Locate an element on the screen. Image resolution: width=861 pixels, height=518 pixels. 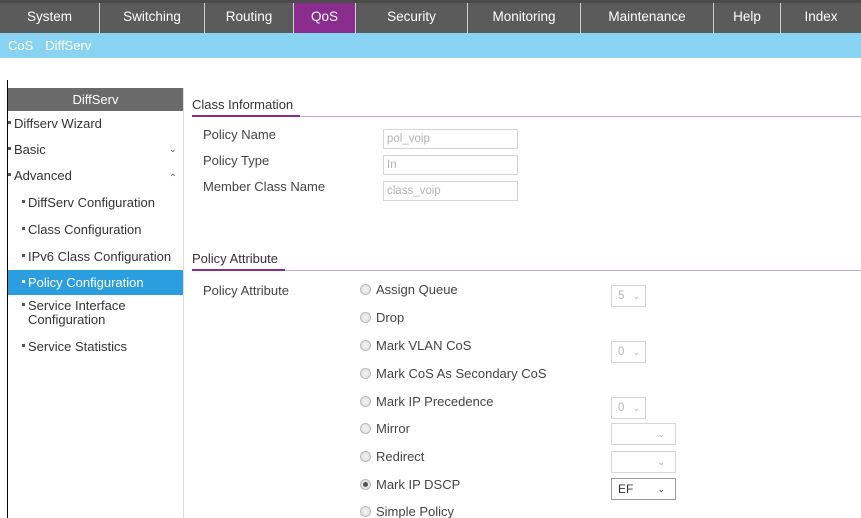
radio-mark-cos-as-secondary-cos: Mark CoS As Secondary CoS is located at coordinates (453, 373).